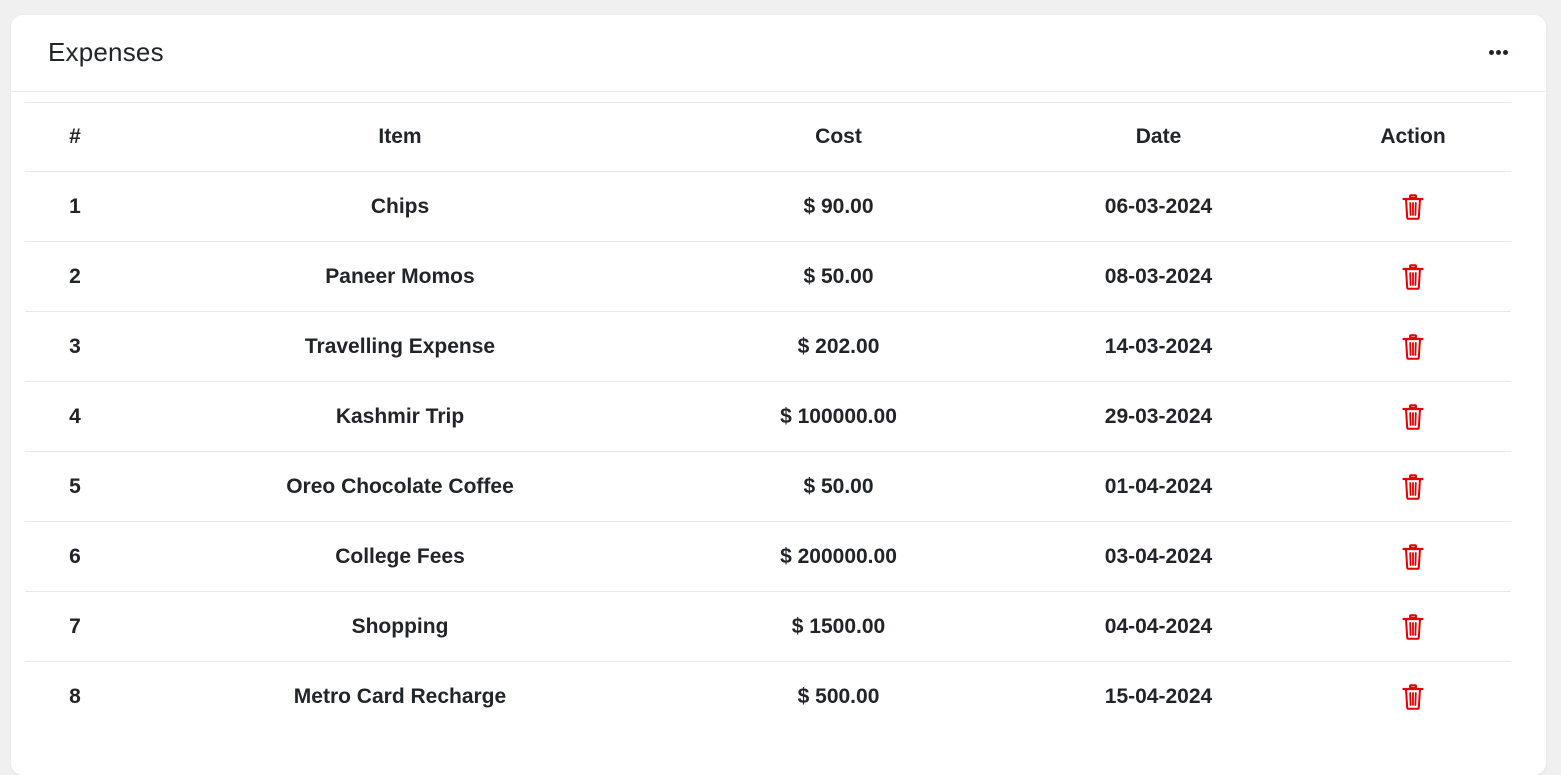 Image resolution: width=1561 pixels, height=775 pixels. What do you see at coordinates (75, 697) in the screenshot?
I see `row-number: 8` at bounding box center [75, 697].